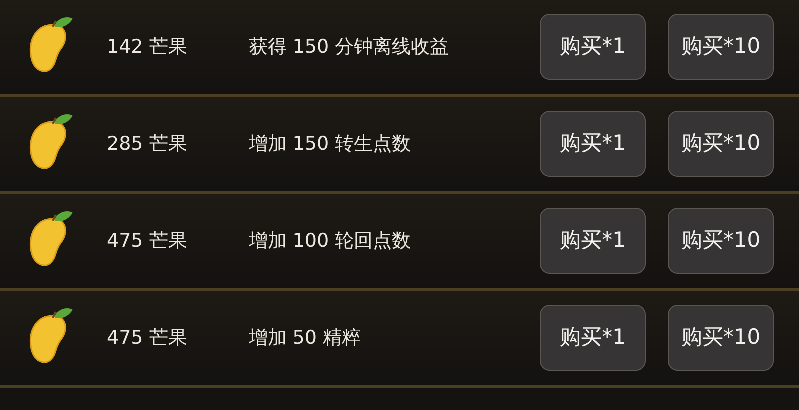 The image size is (799, 410). I want to click on effect-text: 增加 50 精粹, so click(305, 338).